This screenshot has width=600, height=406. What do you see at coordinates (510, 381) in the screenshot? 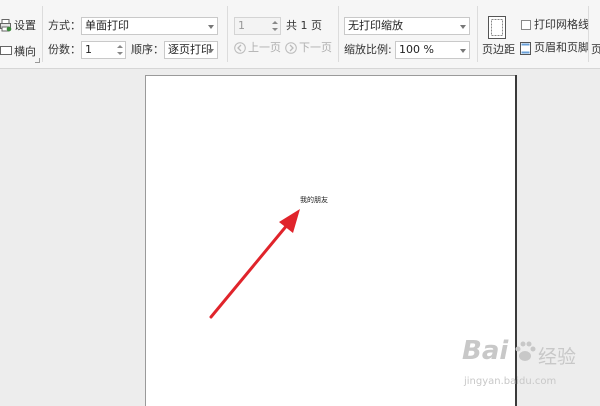
I see `watermark-url: jingyan.baidu.com` at bounding box center [510, 381].